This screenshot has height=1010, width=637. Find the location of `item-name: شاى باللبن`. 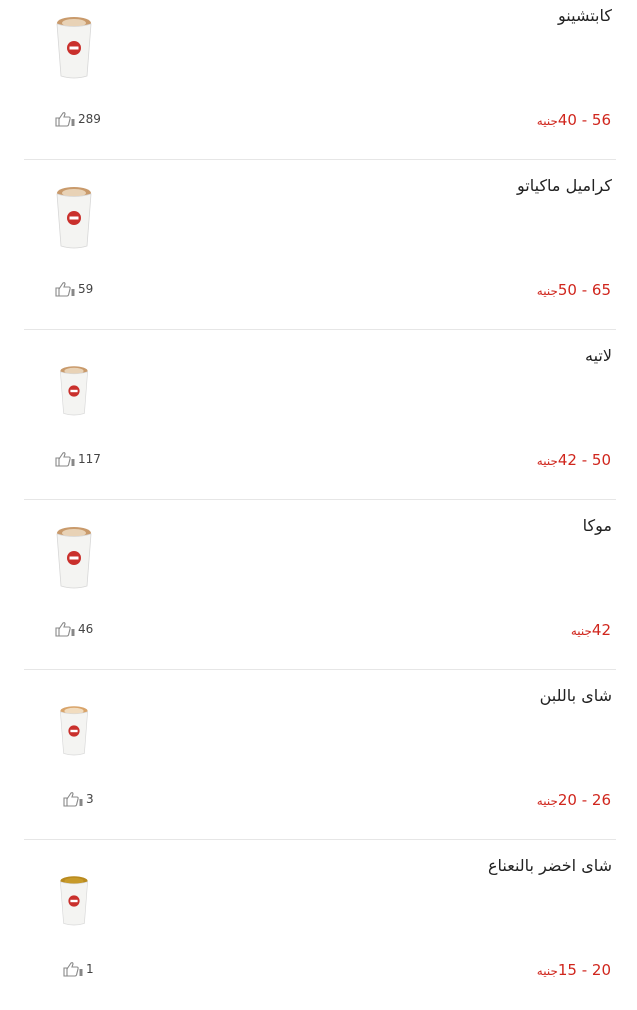

item-name: شاى باللبن is located at coordinates (576, 695).